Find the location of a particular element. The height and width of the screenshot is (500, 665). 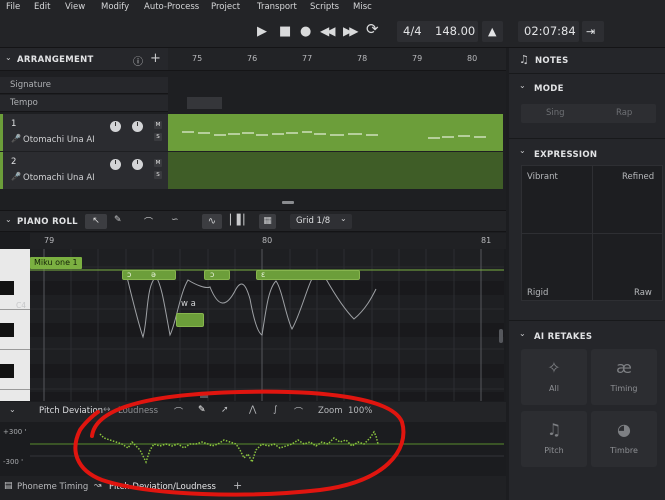

mode-sing-option: Sing is located at coordinates (555, 113).